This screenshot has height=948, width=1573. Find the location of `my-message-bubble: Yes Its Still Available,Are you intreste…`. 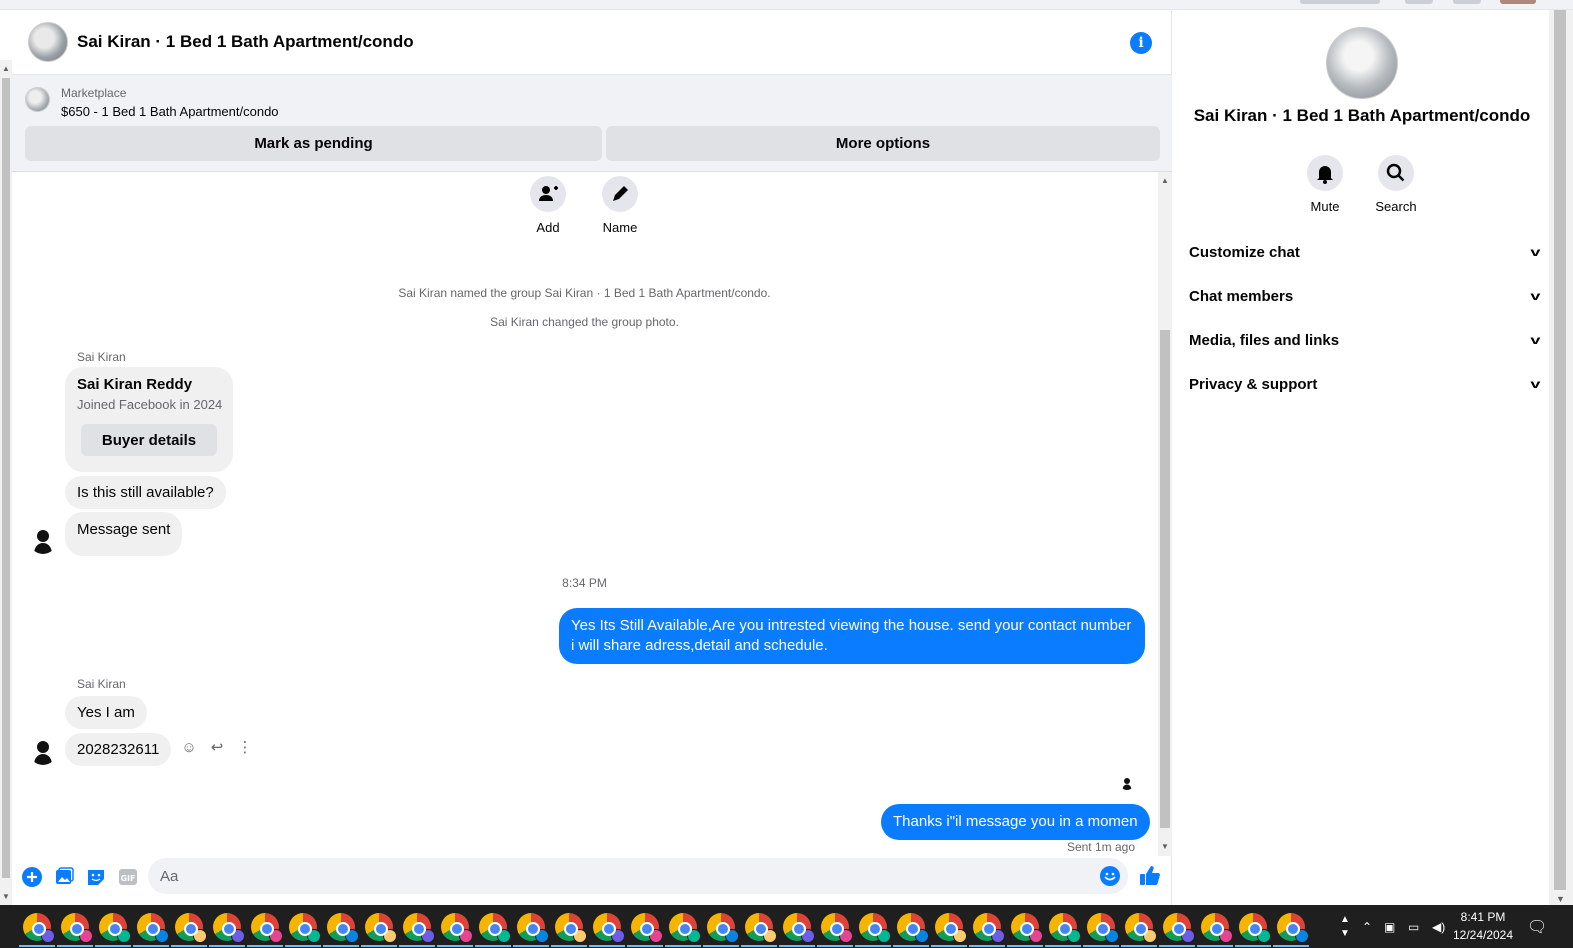

my-message-bubble: Yes Its Still Available,Are you intreste… is located at coordinates (852, 636).